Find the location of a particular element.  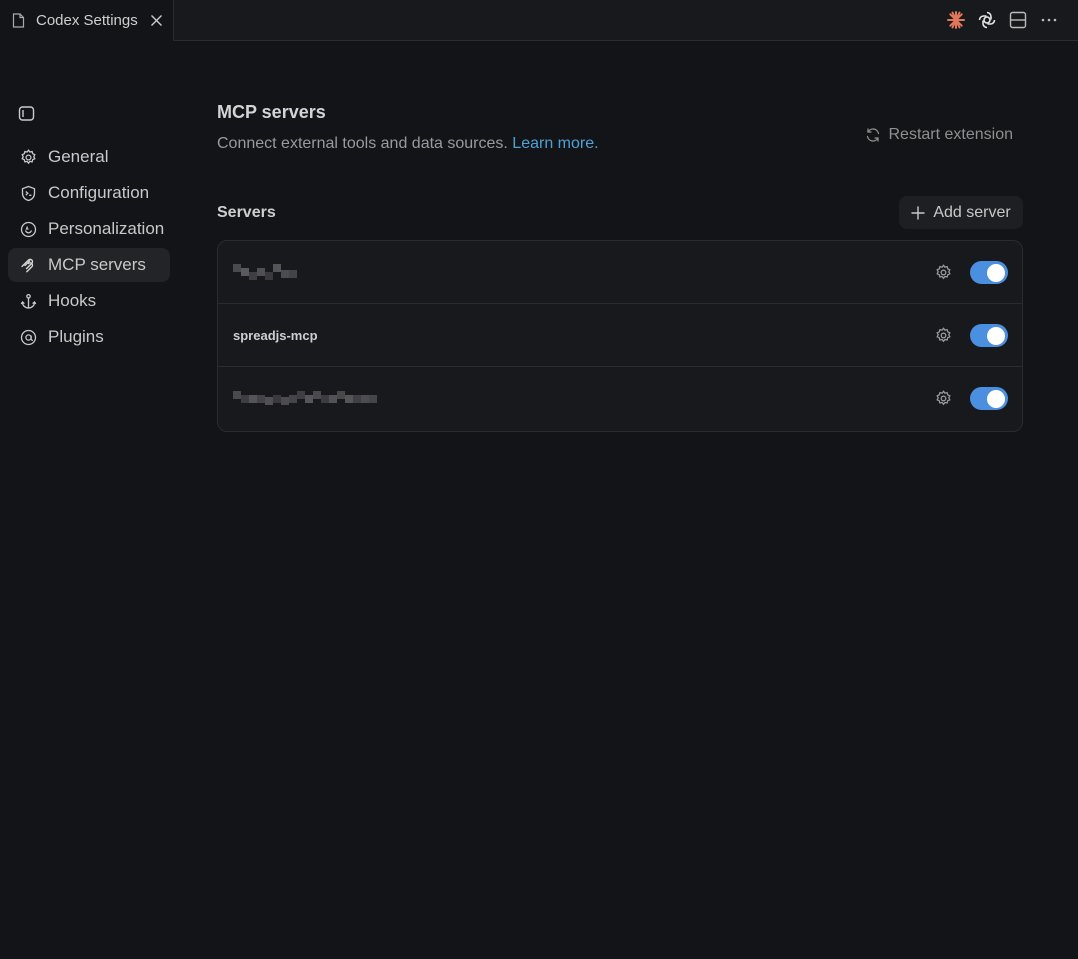

servers-list: spreadjs-mcp is located at coordinates (620, 336).